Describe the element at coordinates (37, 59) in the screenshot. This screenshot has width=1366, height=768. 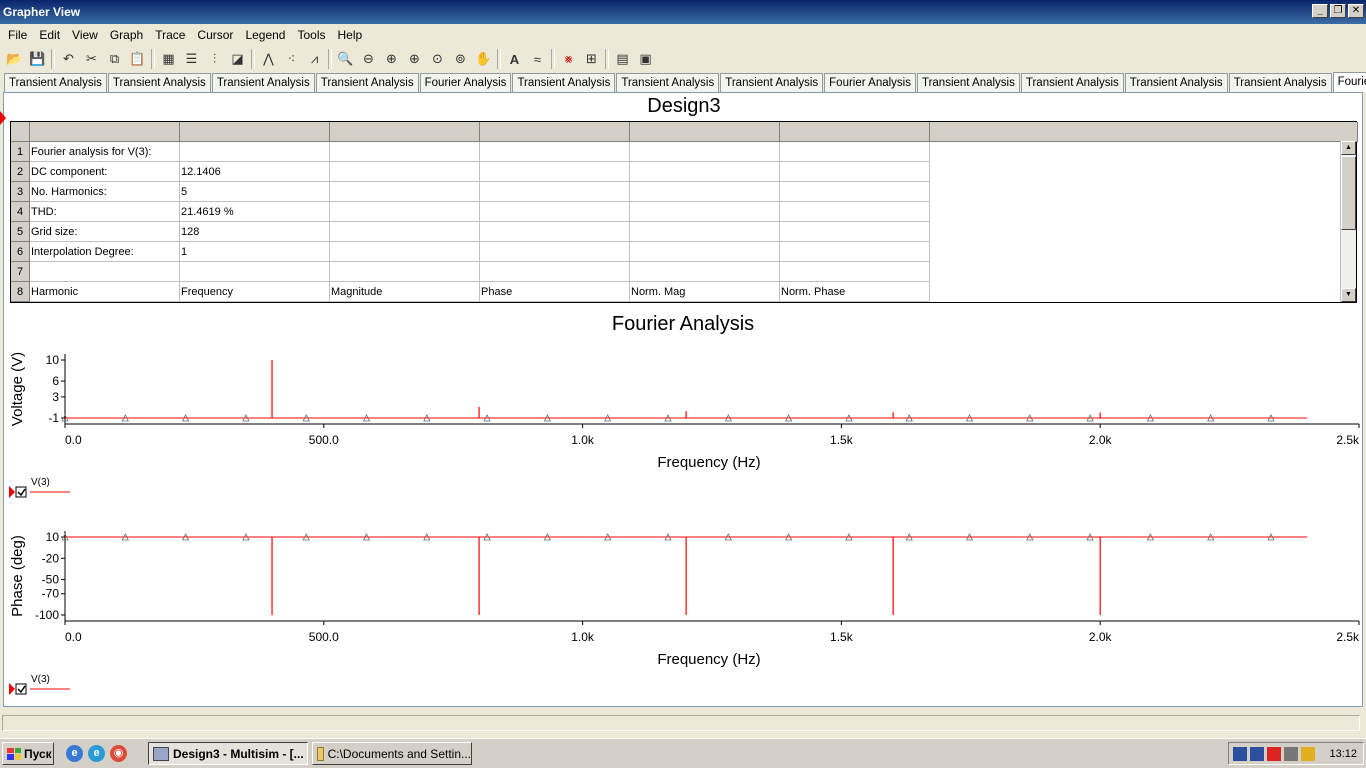
I see `save-icon: 💾` at that location.